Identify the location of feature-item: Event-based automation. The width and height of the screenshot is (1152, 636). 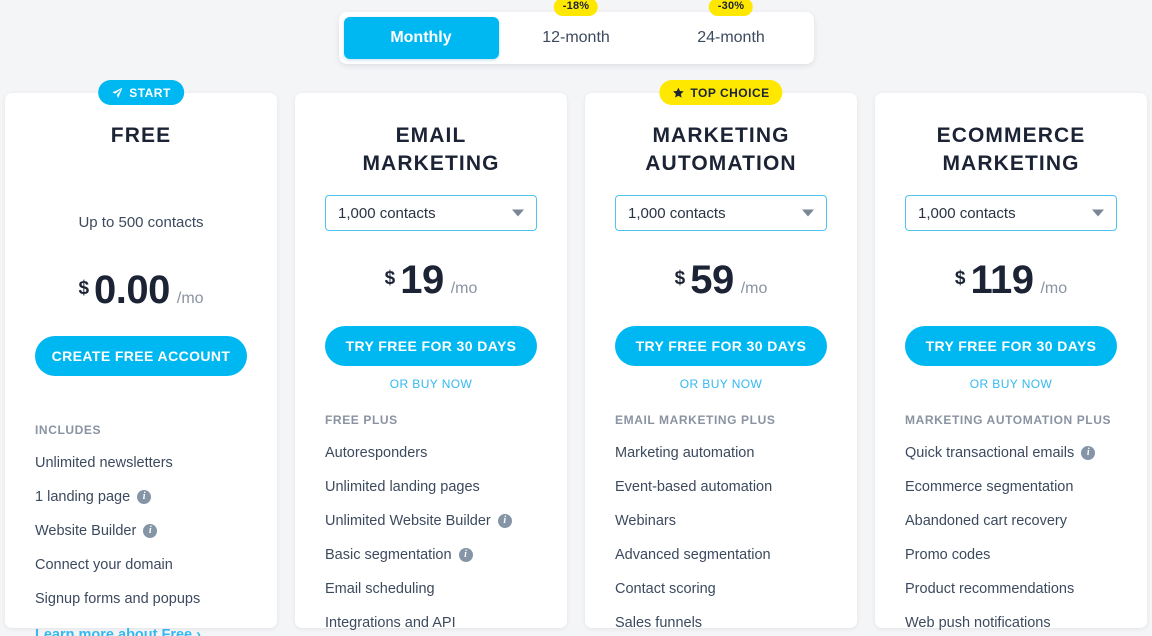
(721, 487).